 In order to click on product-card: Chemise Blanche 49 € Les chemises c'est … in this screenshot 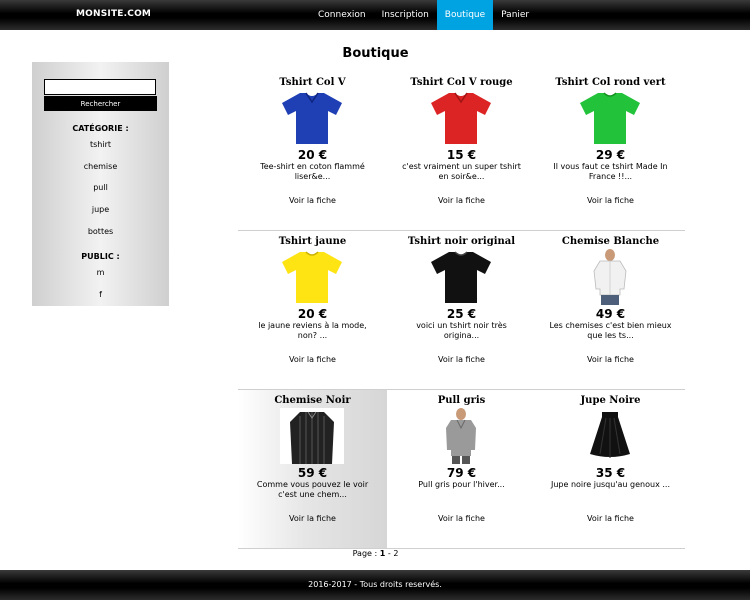, I will do `click(610, 310)`.